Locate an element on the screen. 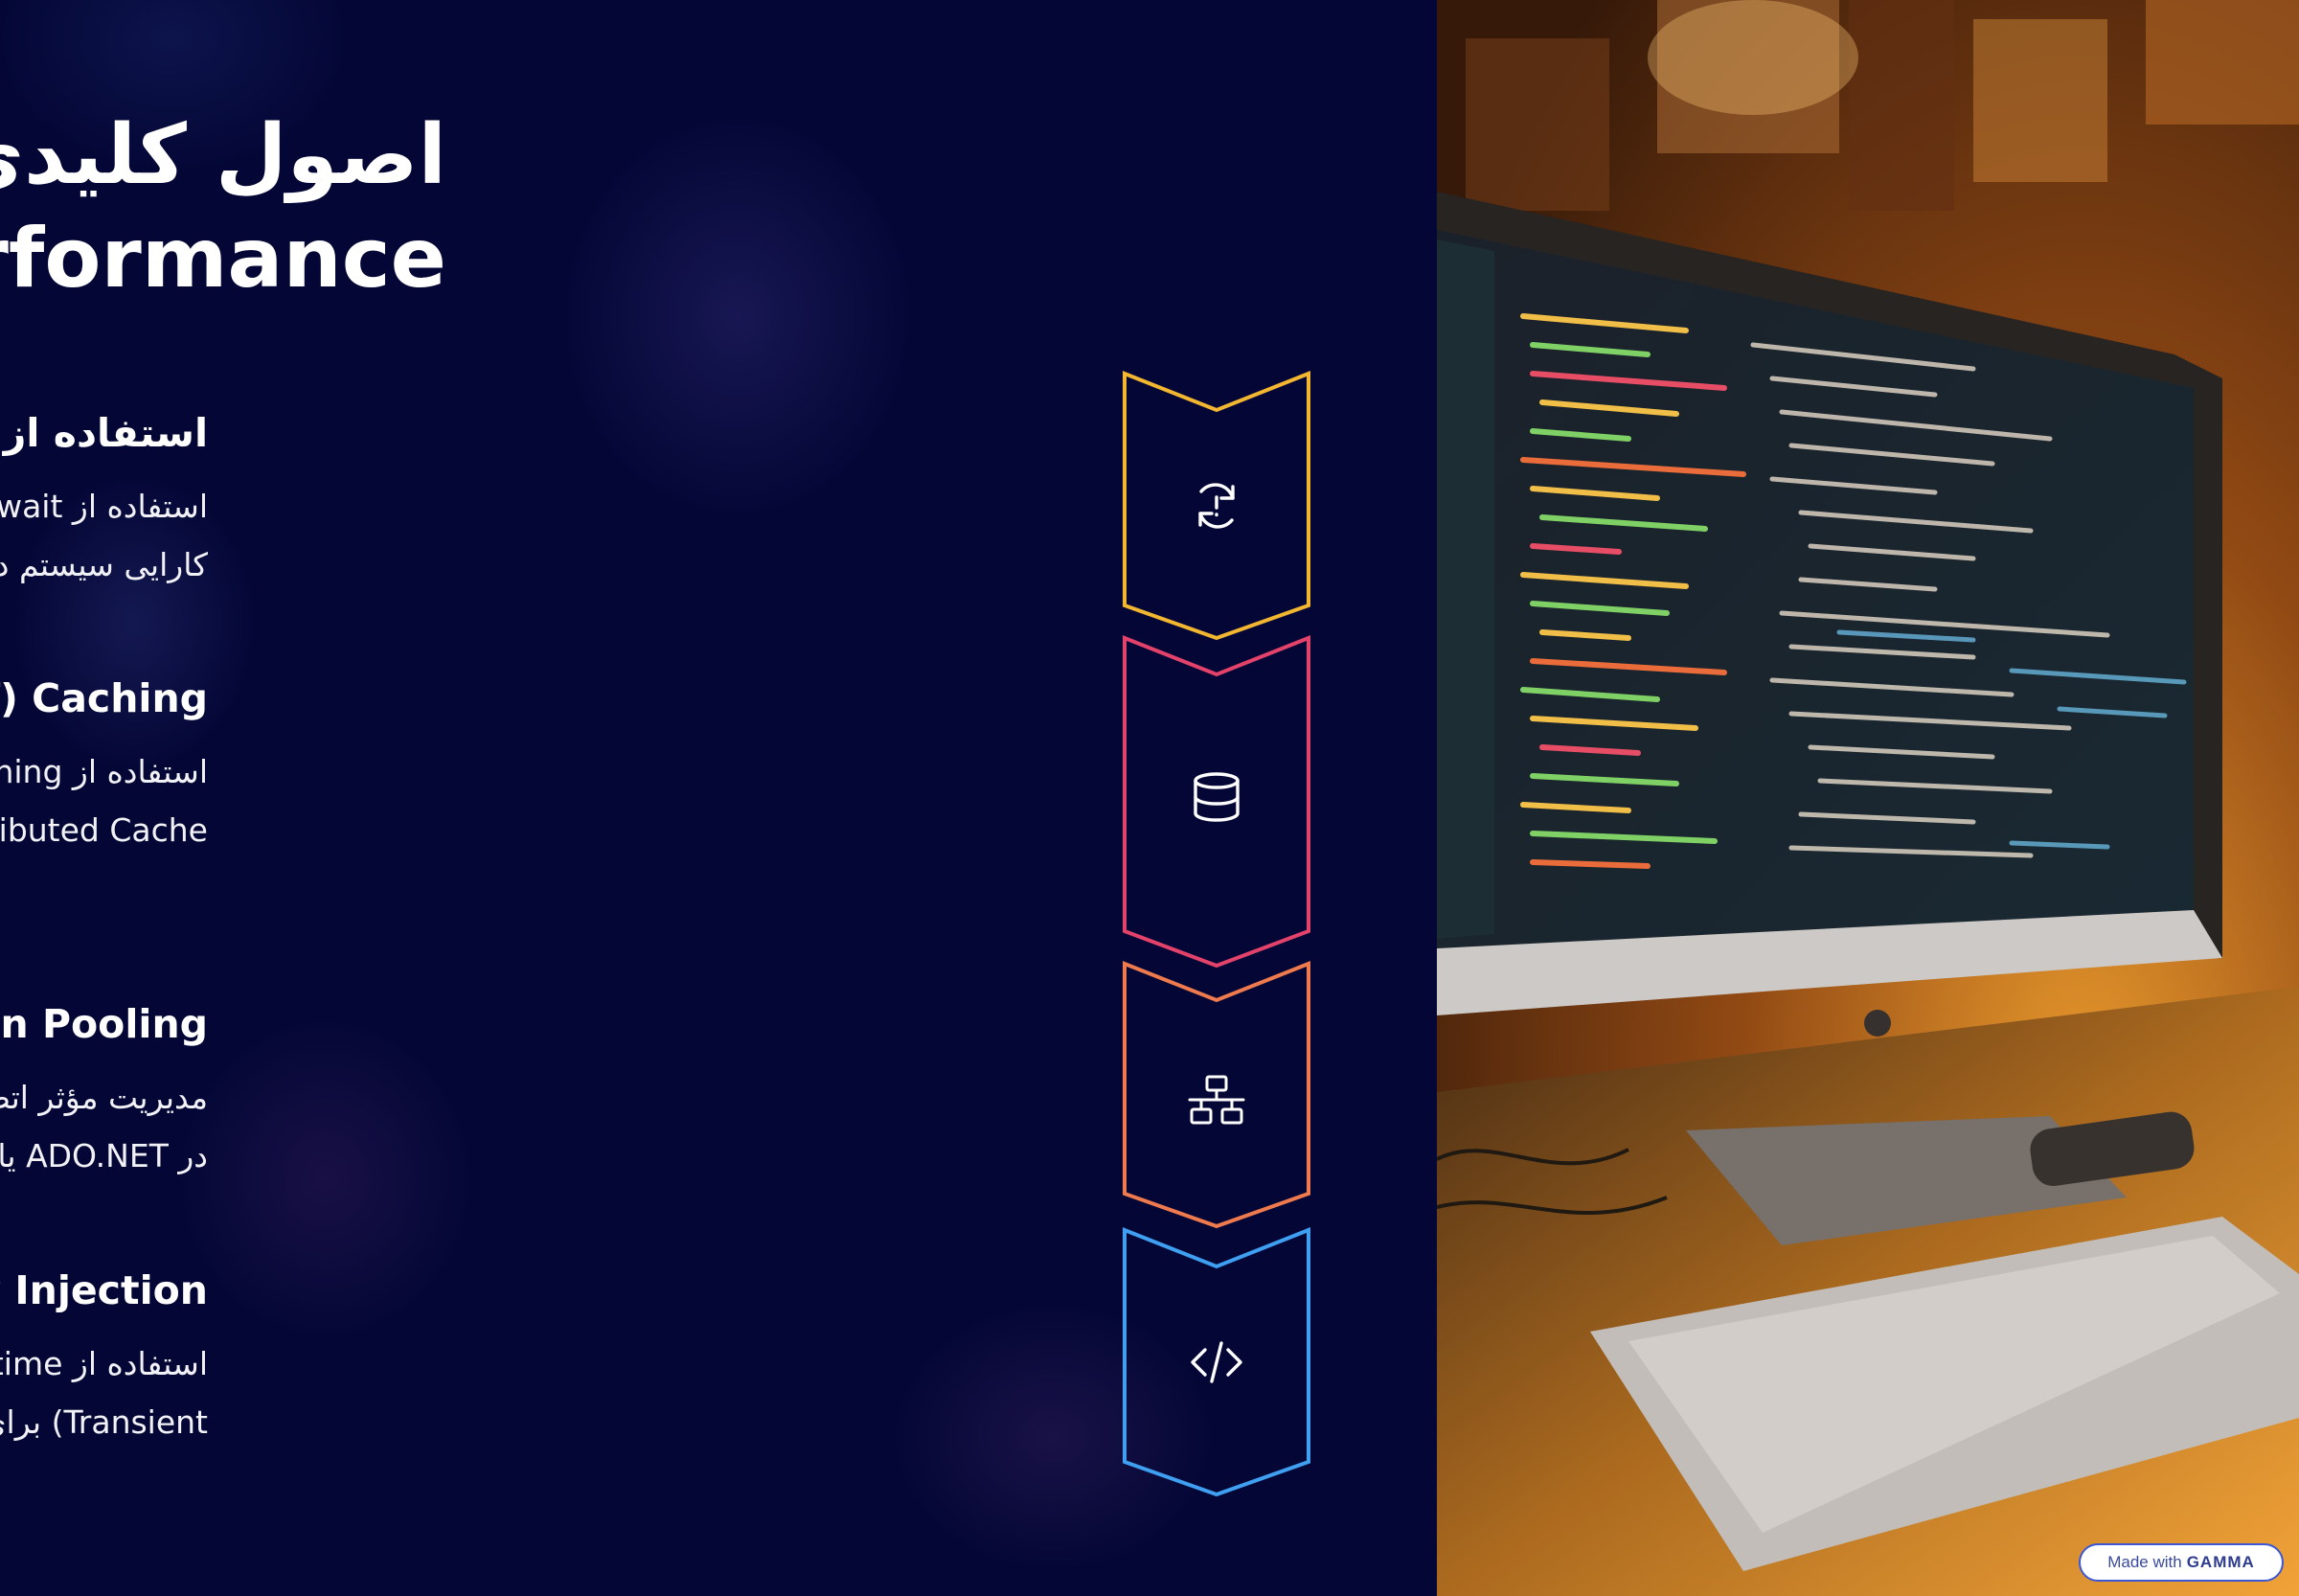 The image size is (2299, 1596). item-1-chevron is located at coordinates (1216, 505).